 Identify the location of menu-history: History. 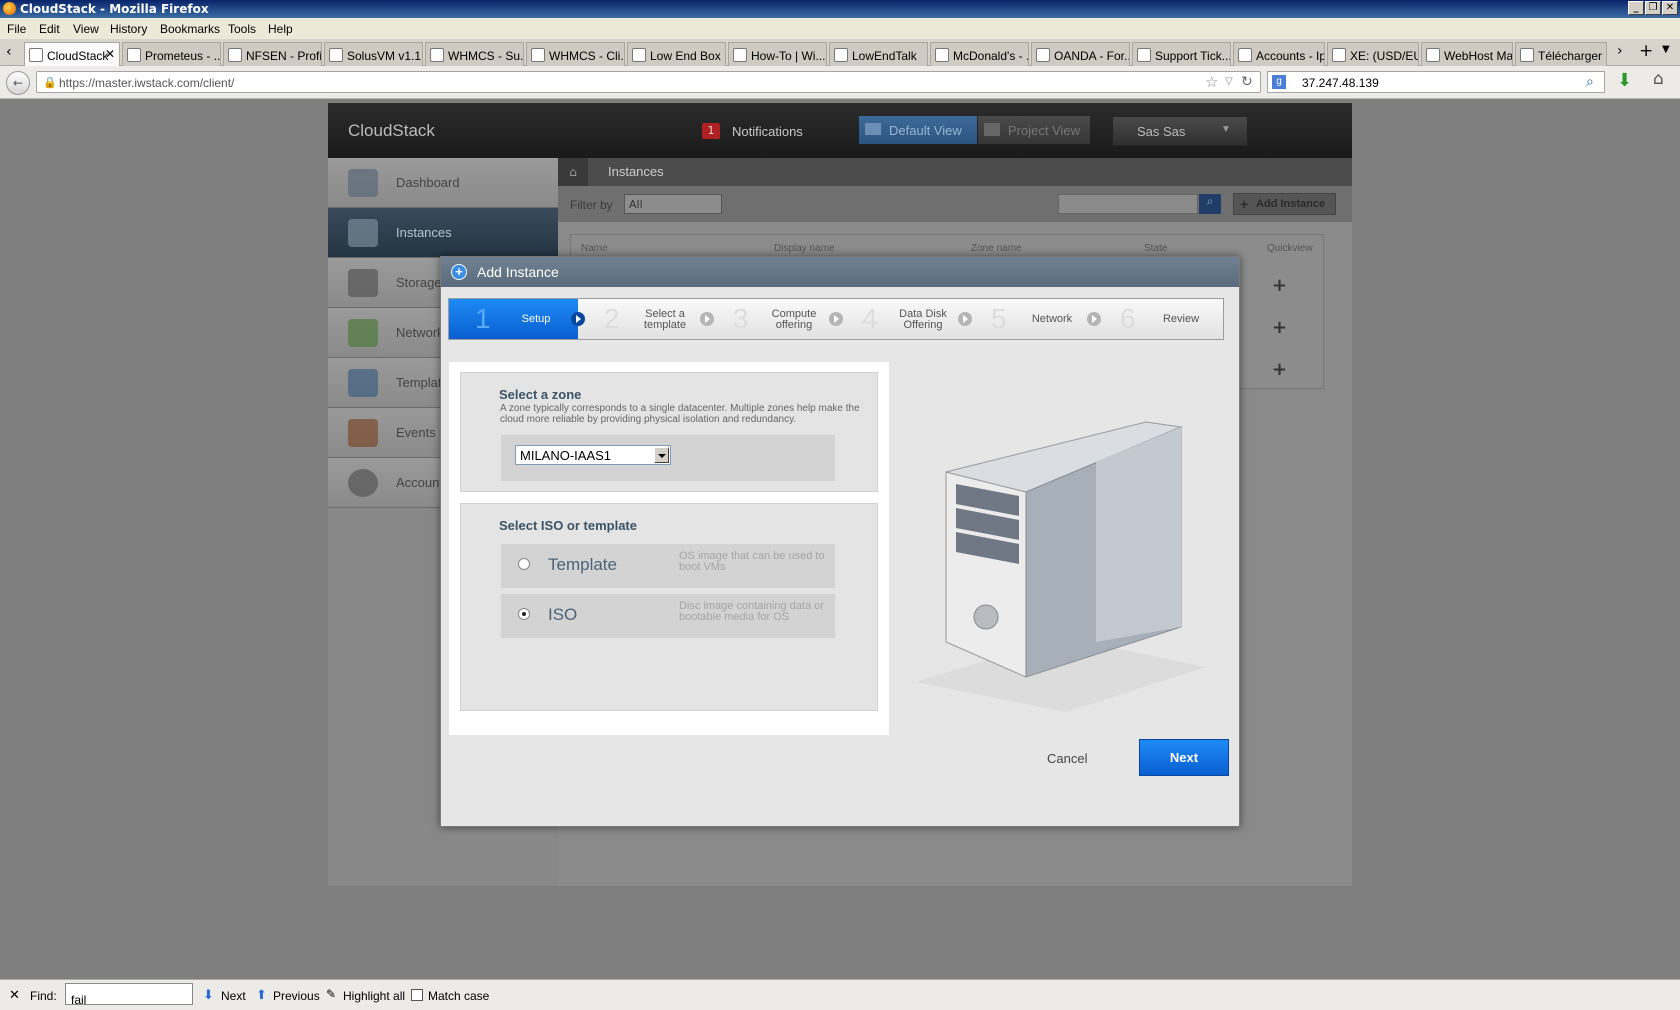
(128, 29).